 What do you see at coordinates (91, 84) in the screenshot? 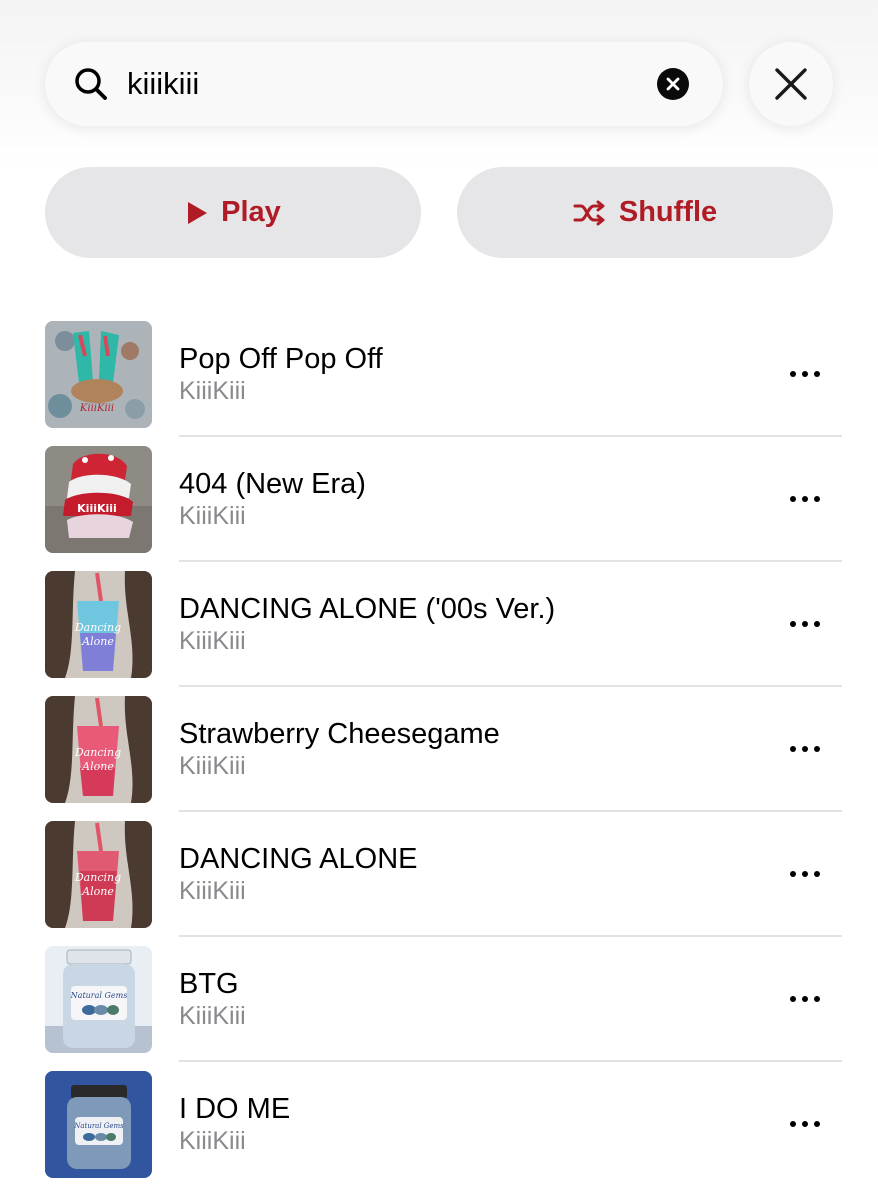
I see `search-icon` at bounding box center [91, 84].